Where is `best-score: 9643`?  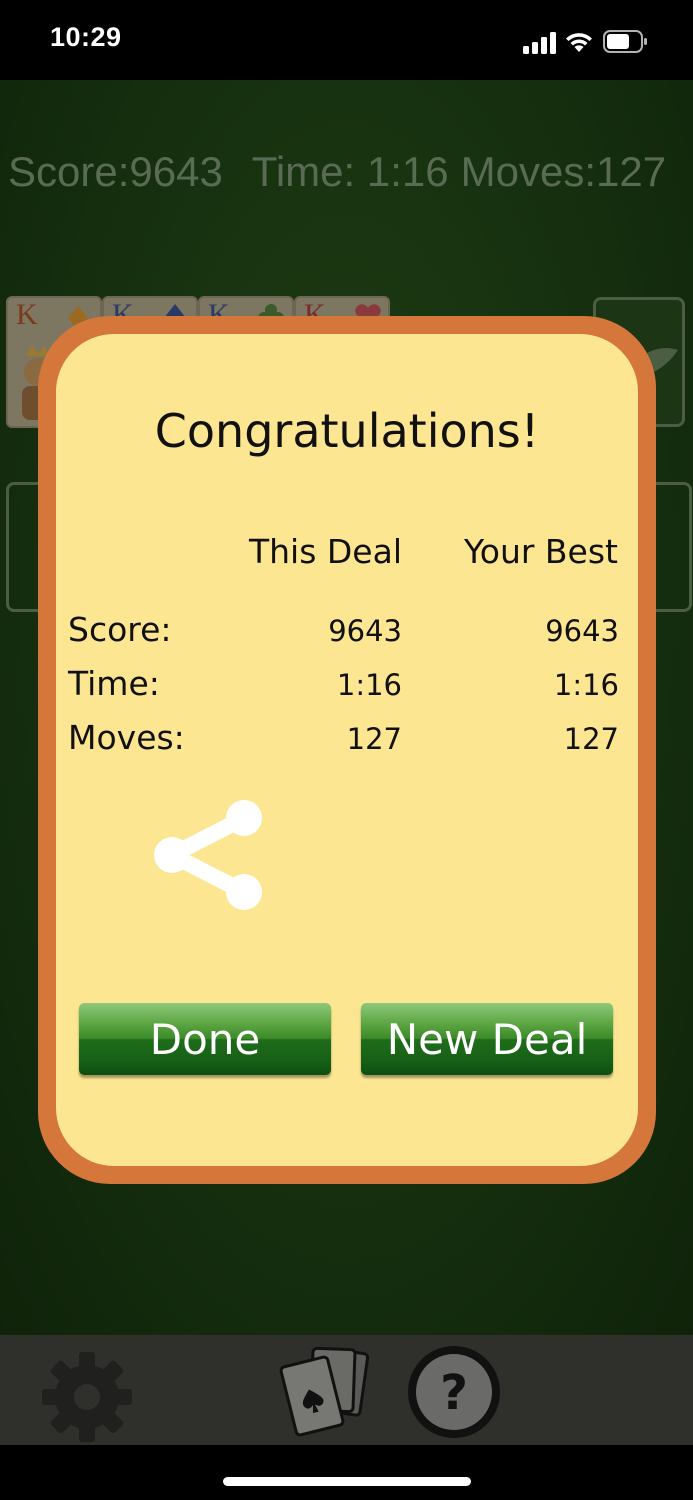
best-score: 9643 is located at coordinates (582, 631).